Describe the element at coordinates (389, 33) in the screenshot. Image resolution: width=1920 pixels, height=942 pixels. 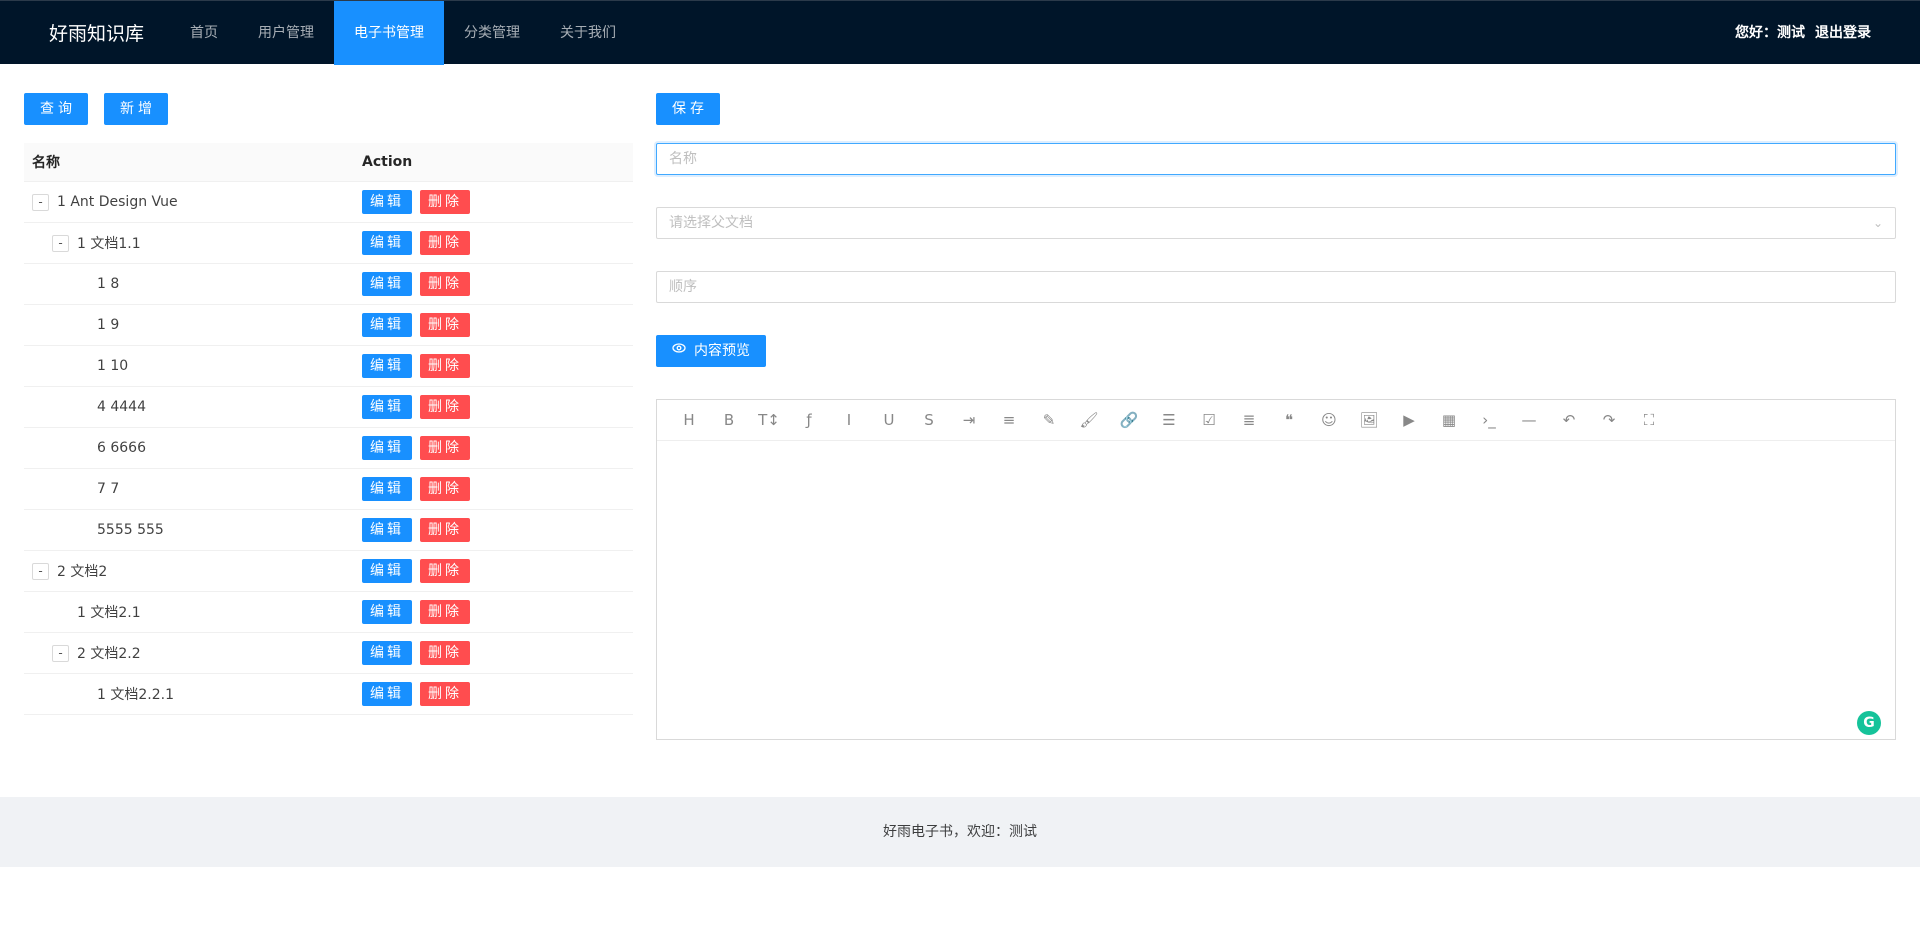
I see `nav-item: 电子书管理` at that location.